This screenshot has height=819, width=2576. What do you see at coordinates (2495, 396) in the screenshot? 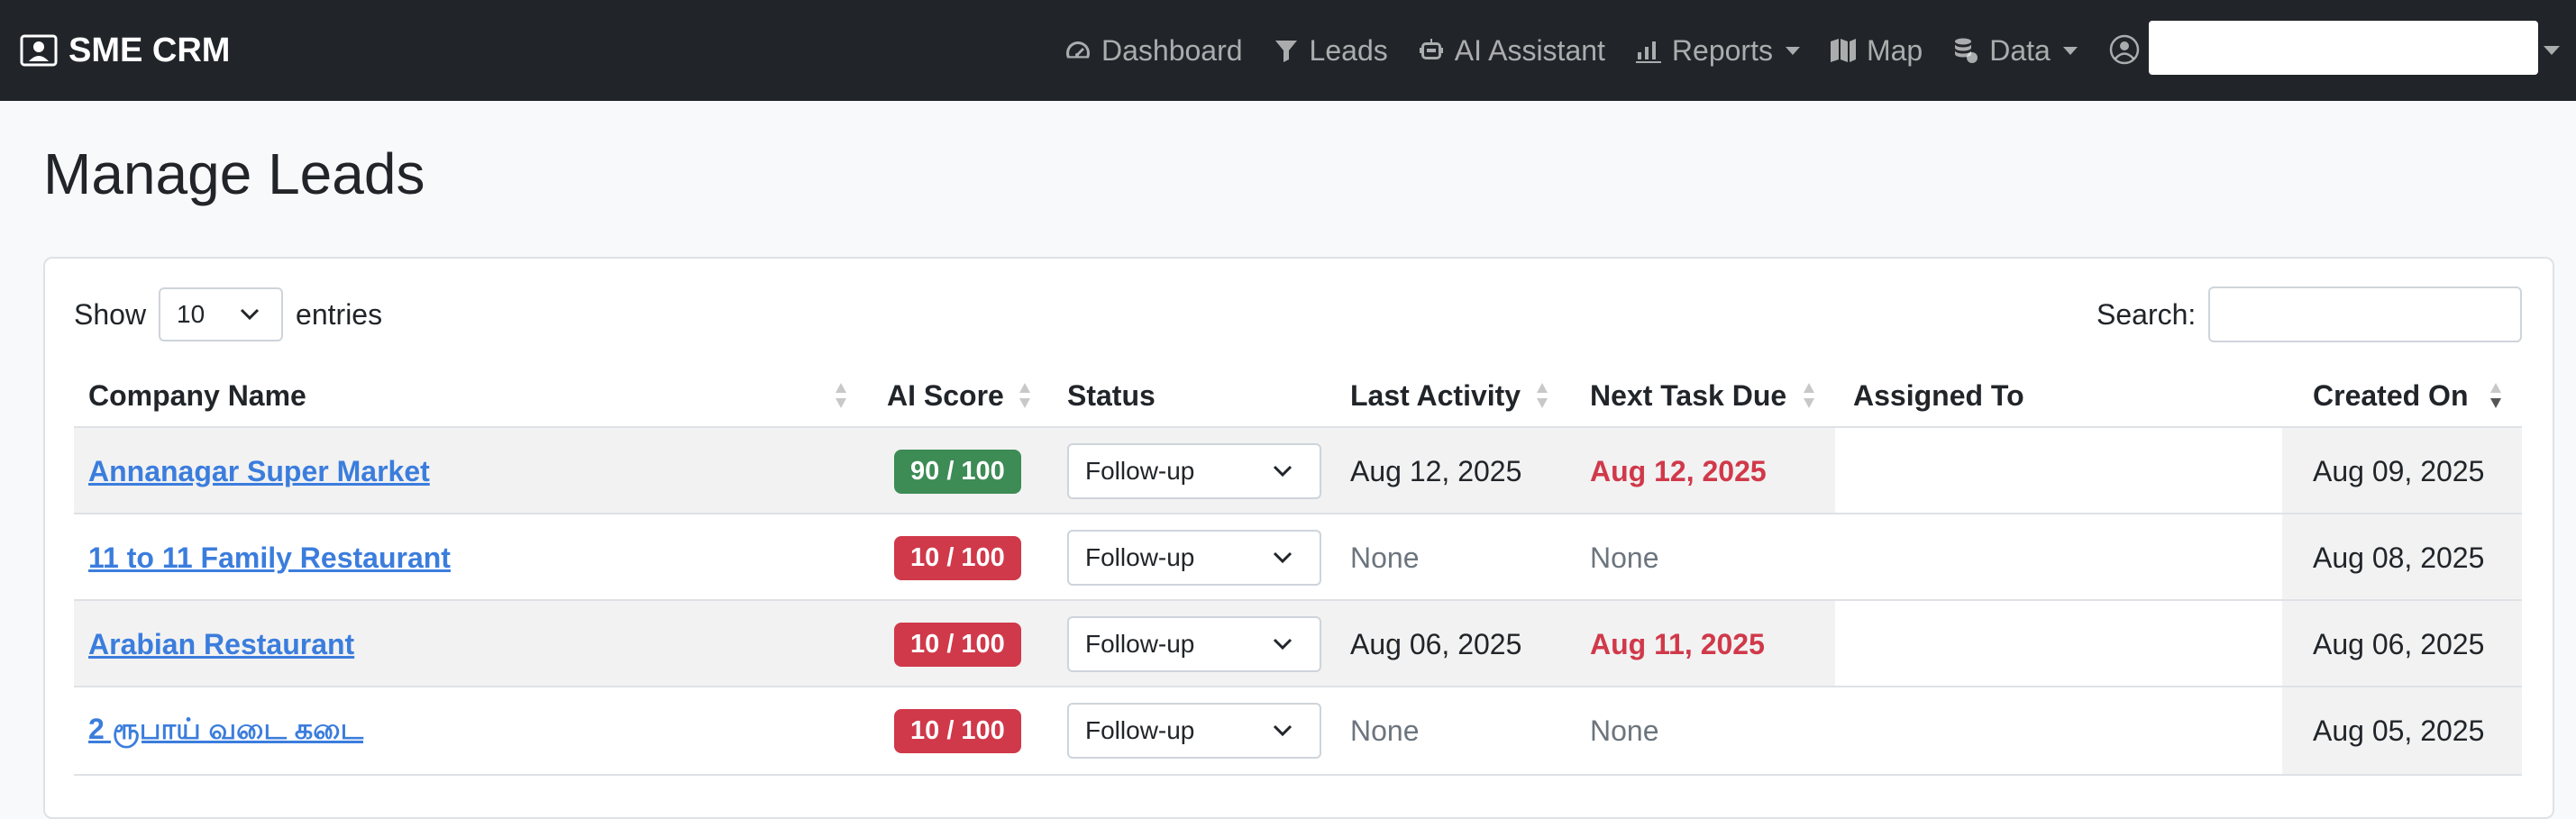
I see `sort-desc-icon` at bounding box center [2495, 396].